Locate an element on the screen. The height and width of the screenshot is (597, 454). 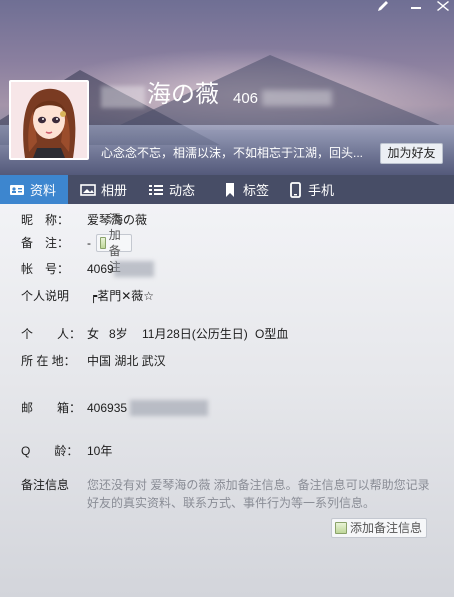
add-friend-button: 加为好友 is located at coordinates (411, 153).